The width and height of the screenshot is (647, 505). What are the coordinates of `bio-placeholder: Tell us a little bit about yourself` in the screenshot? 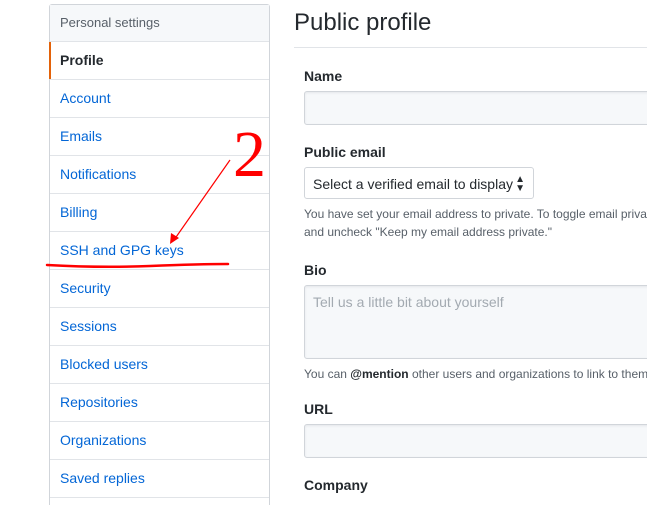 It's located at (408, 302).